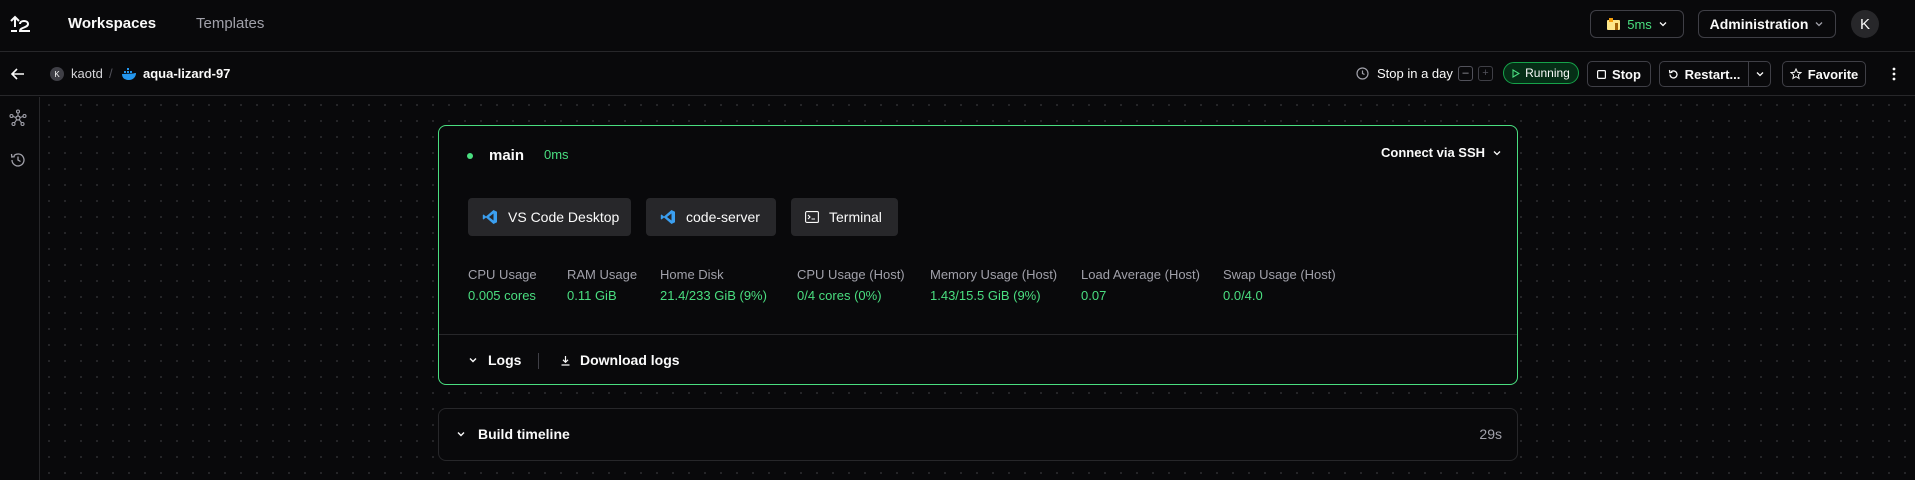 The height and width of the screenshot is (480, 1915). I want to click on breadcrumb-workspace-name: aqua-lizard-97, so click(186, 73).